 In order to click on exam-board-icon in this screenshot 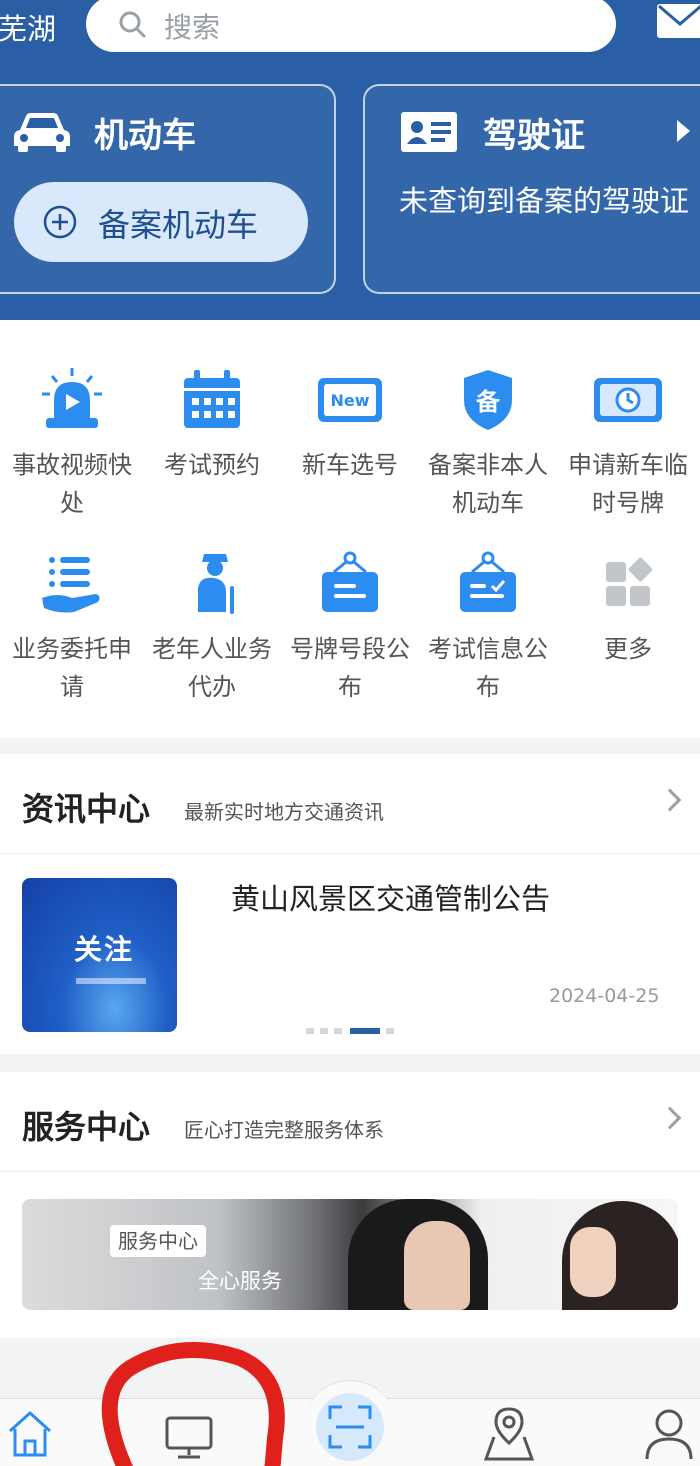, I will do `click(488, 581)`.